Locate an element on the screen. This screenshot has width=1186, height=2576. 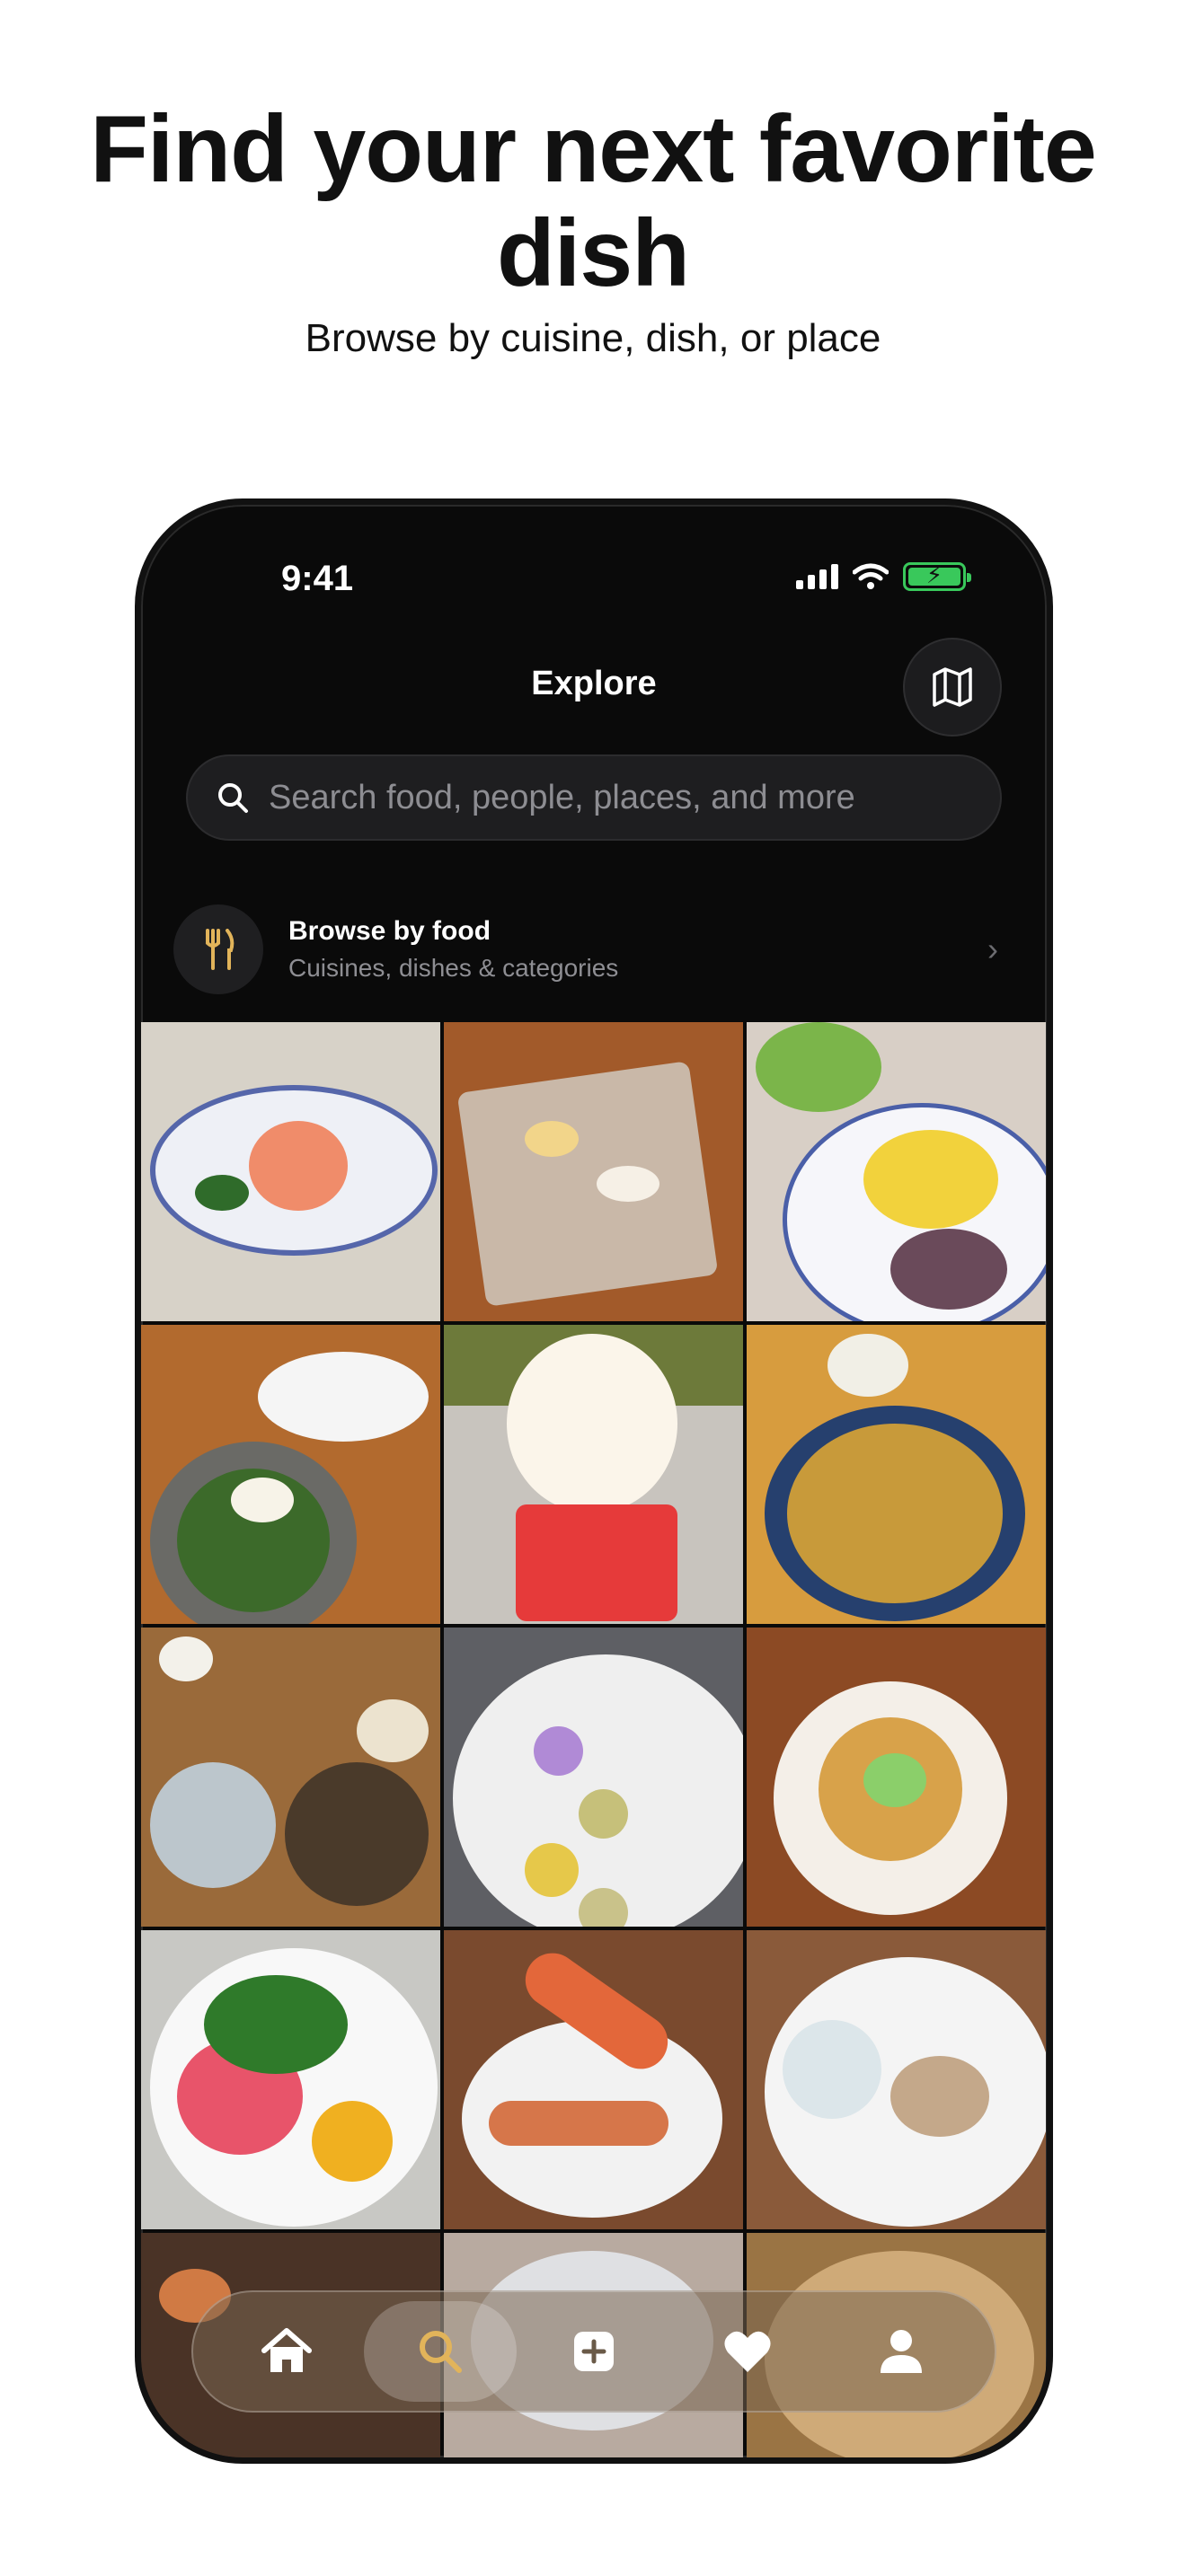
tab-search is located at coordinates (440, 2351).